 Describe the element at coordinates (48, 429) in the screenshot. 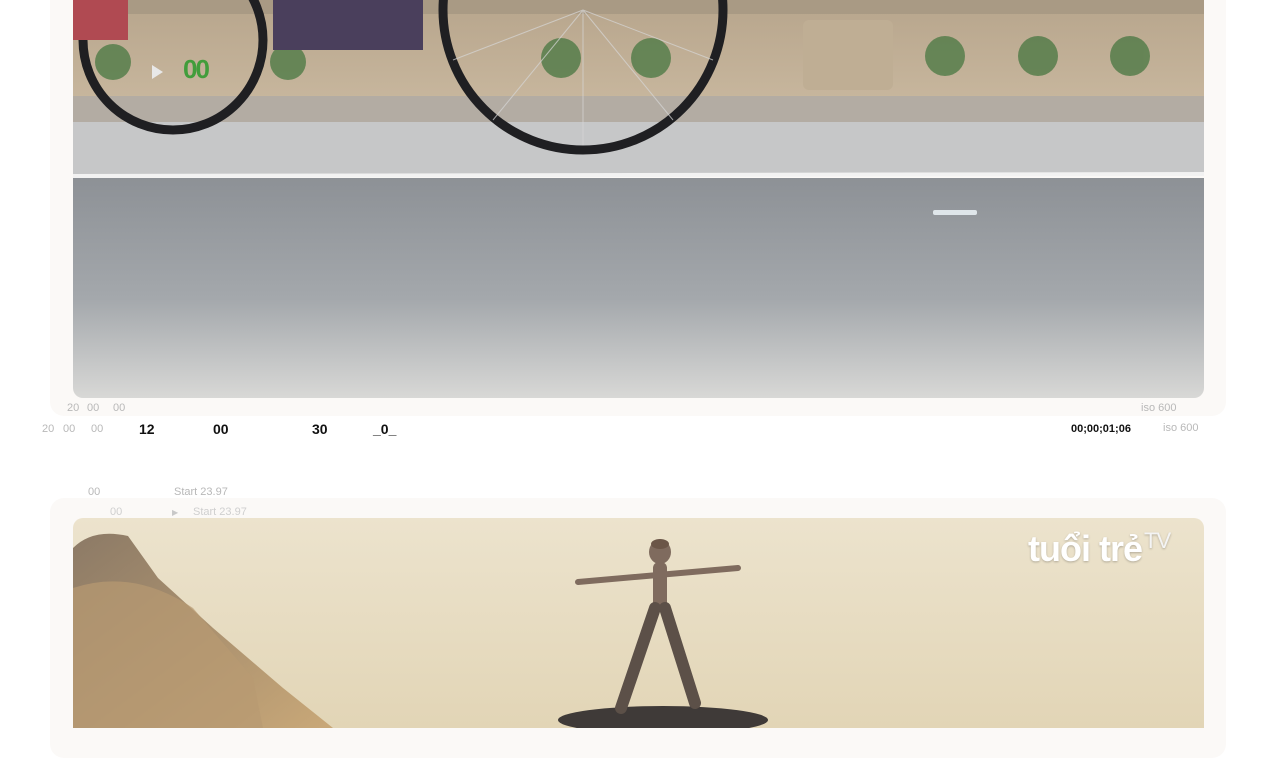

I see `timecode-hours-faded: 20` at that location.